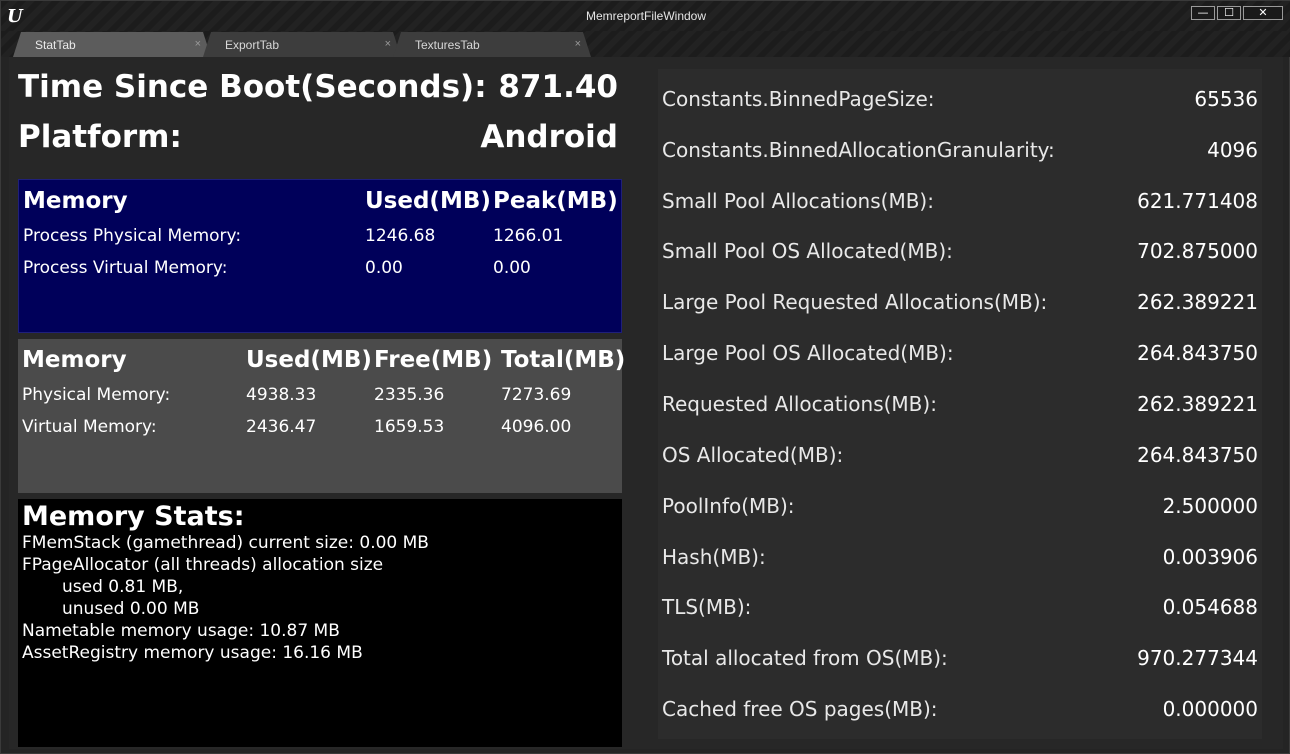 The height and width of the screenshot is (754, 1290). I want to click on tab-label: StatTab, so click(55, 45).